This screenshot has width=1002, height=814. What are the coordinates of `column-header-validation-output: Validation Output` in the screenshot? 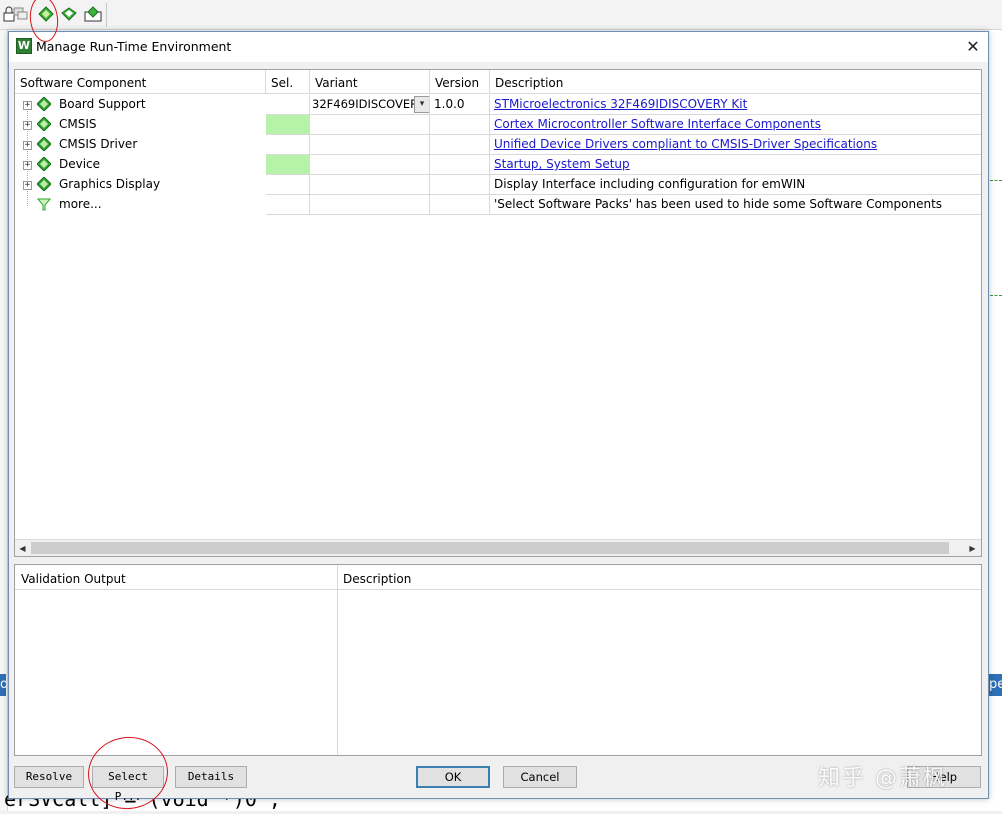 It's located at (73, 579).